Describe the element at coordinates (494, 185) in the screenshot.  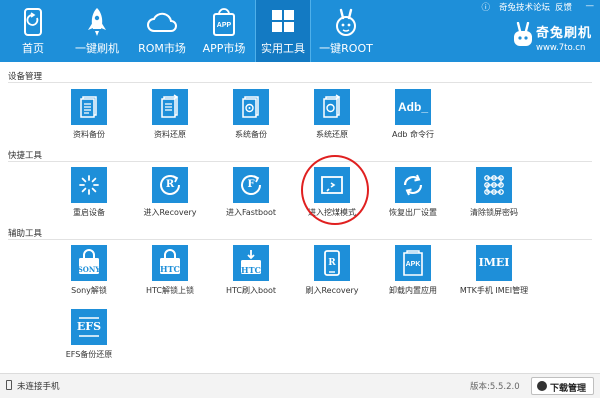
I see `pattern-lock-icon` at that location.